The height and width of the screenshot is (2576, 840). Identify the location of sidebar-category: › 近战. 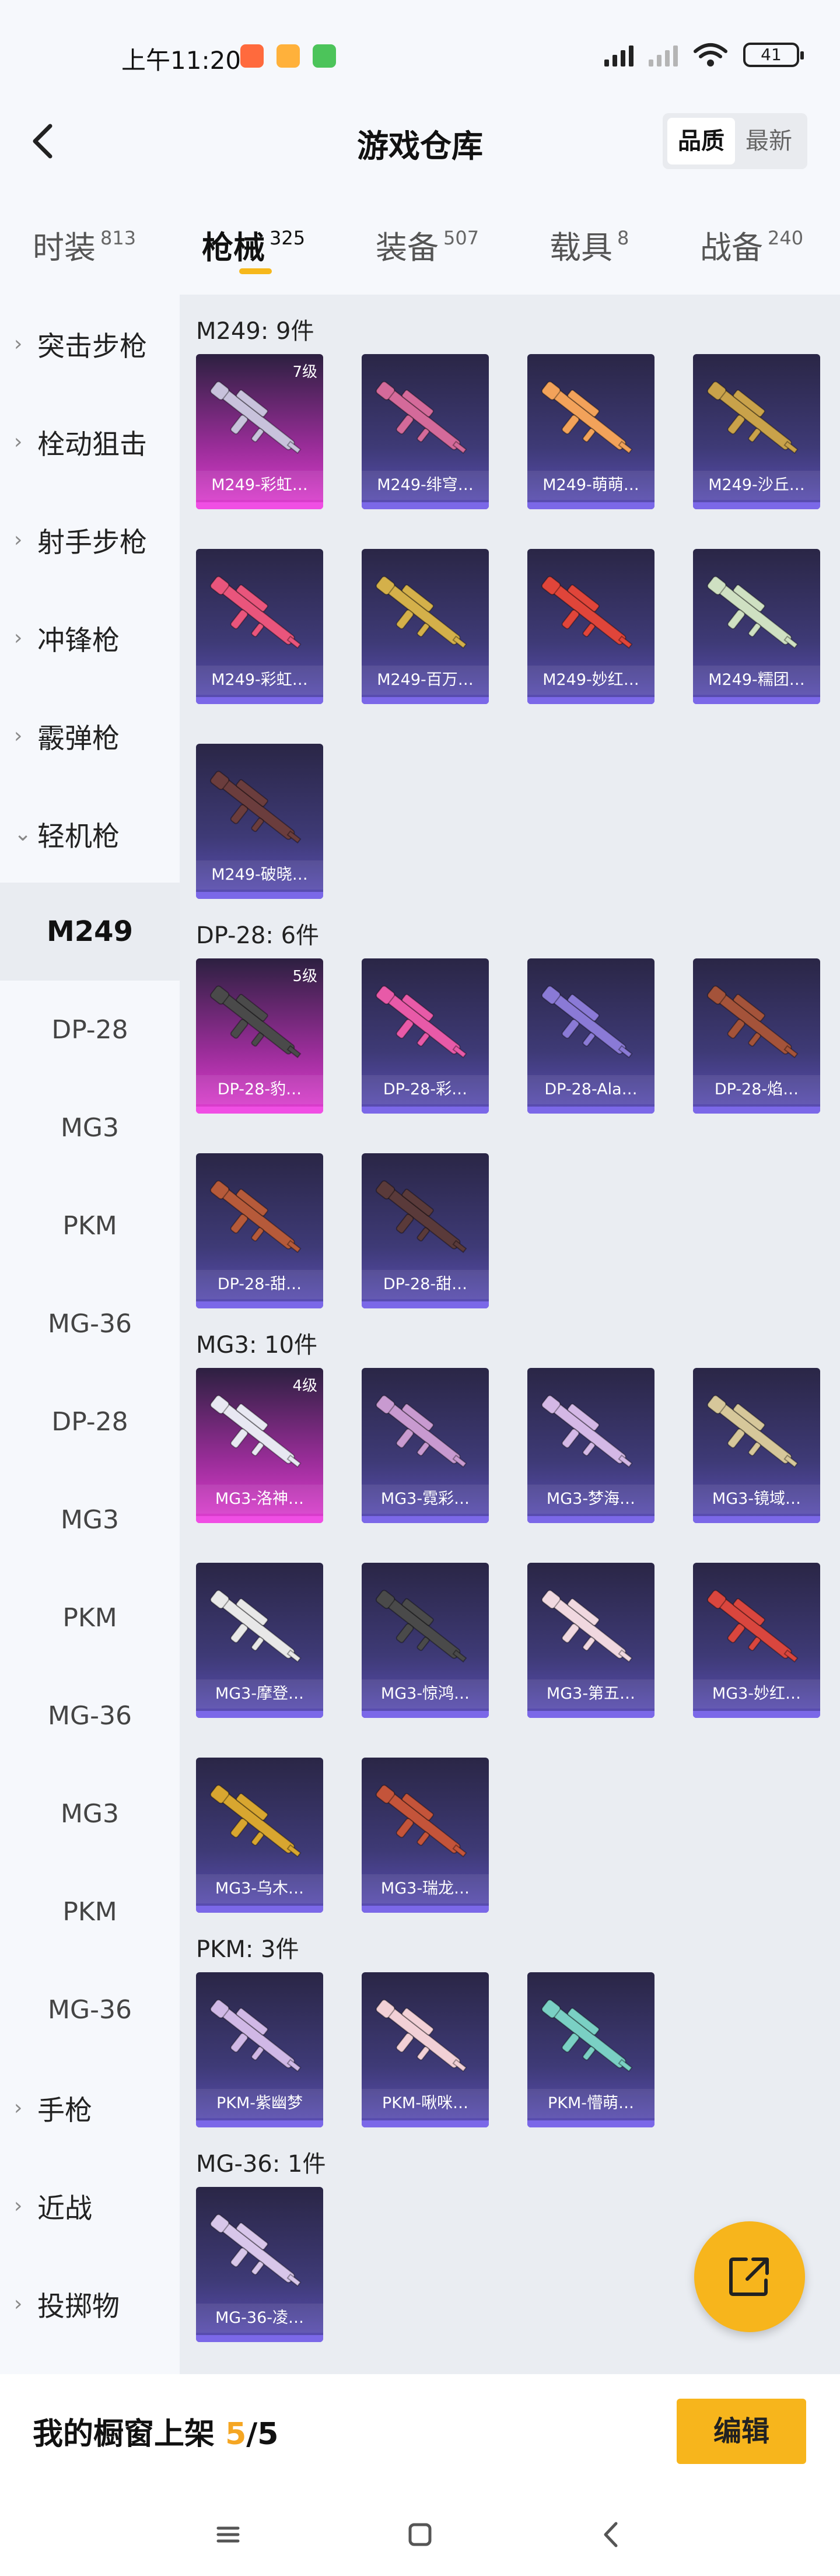
(90, 2206).